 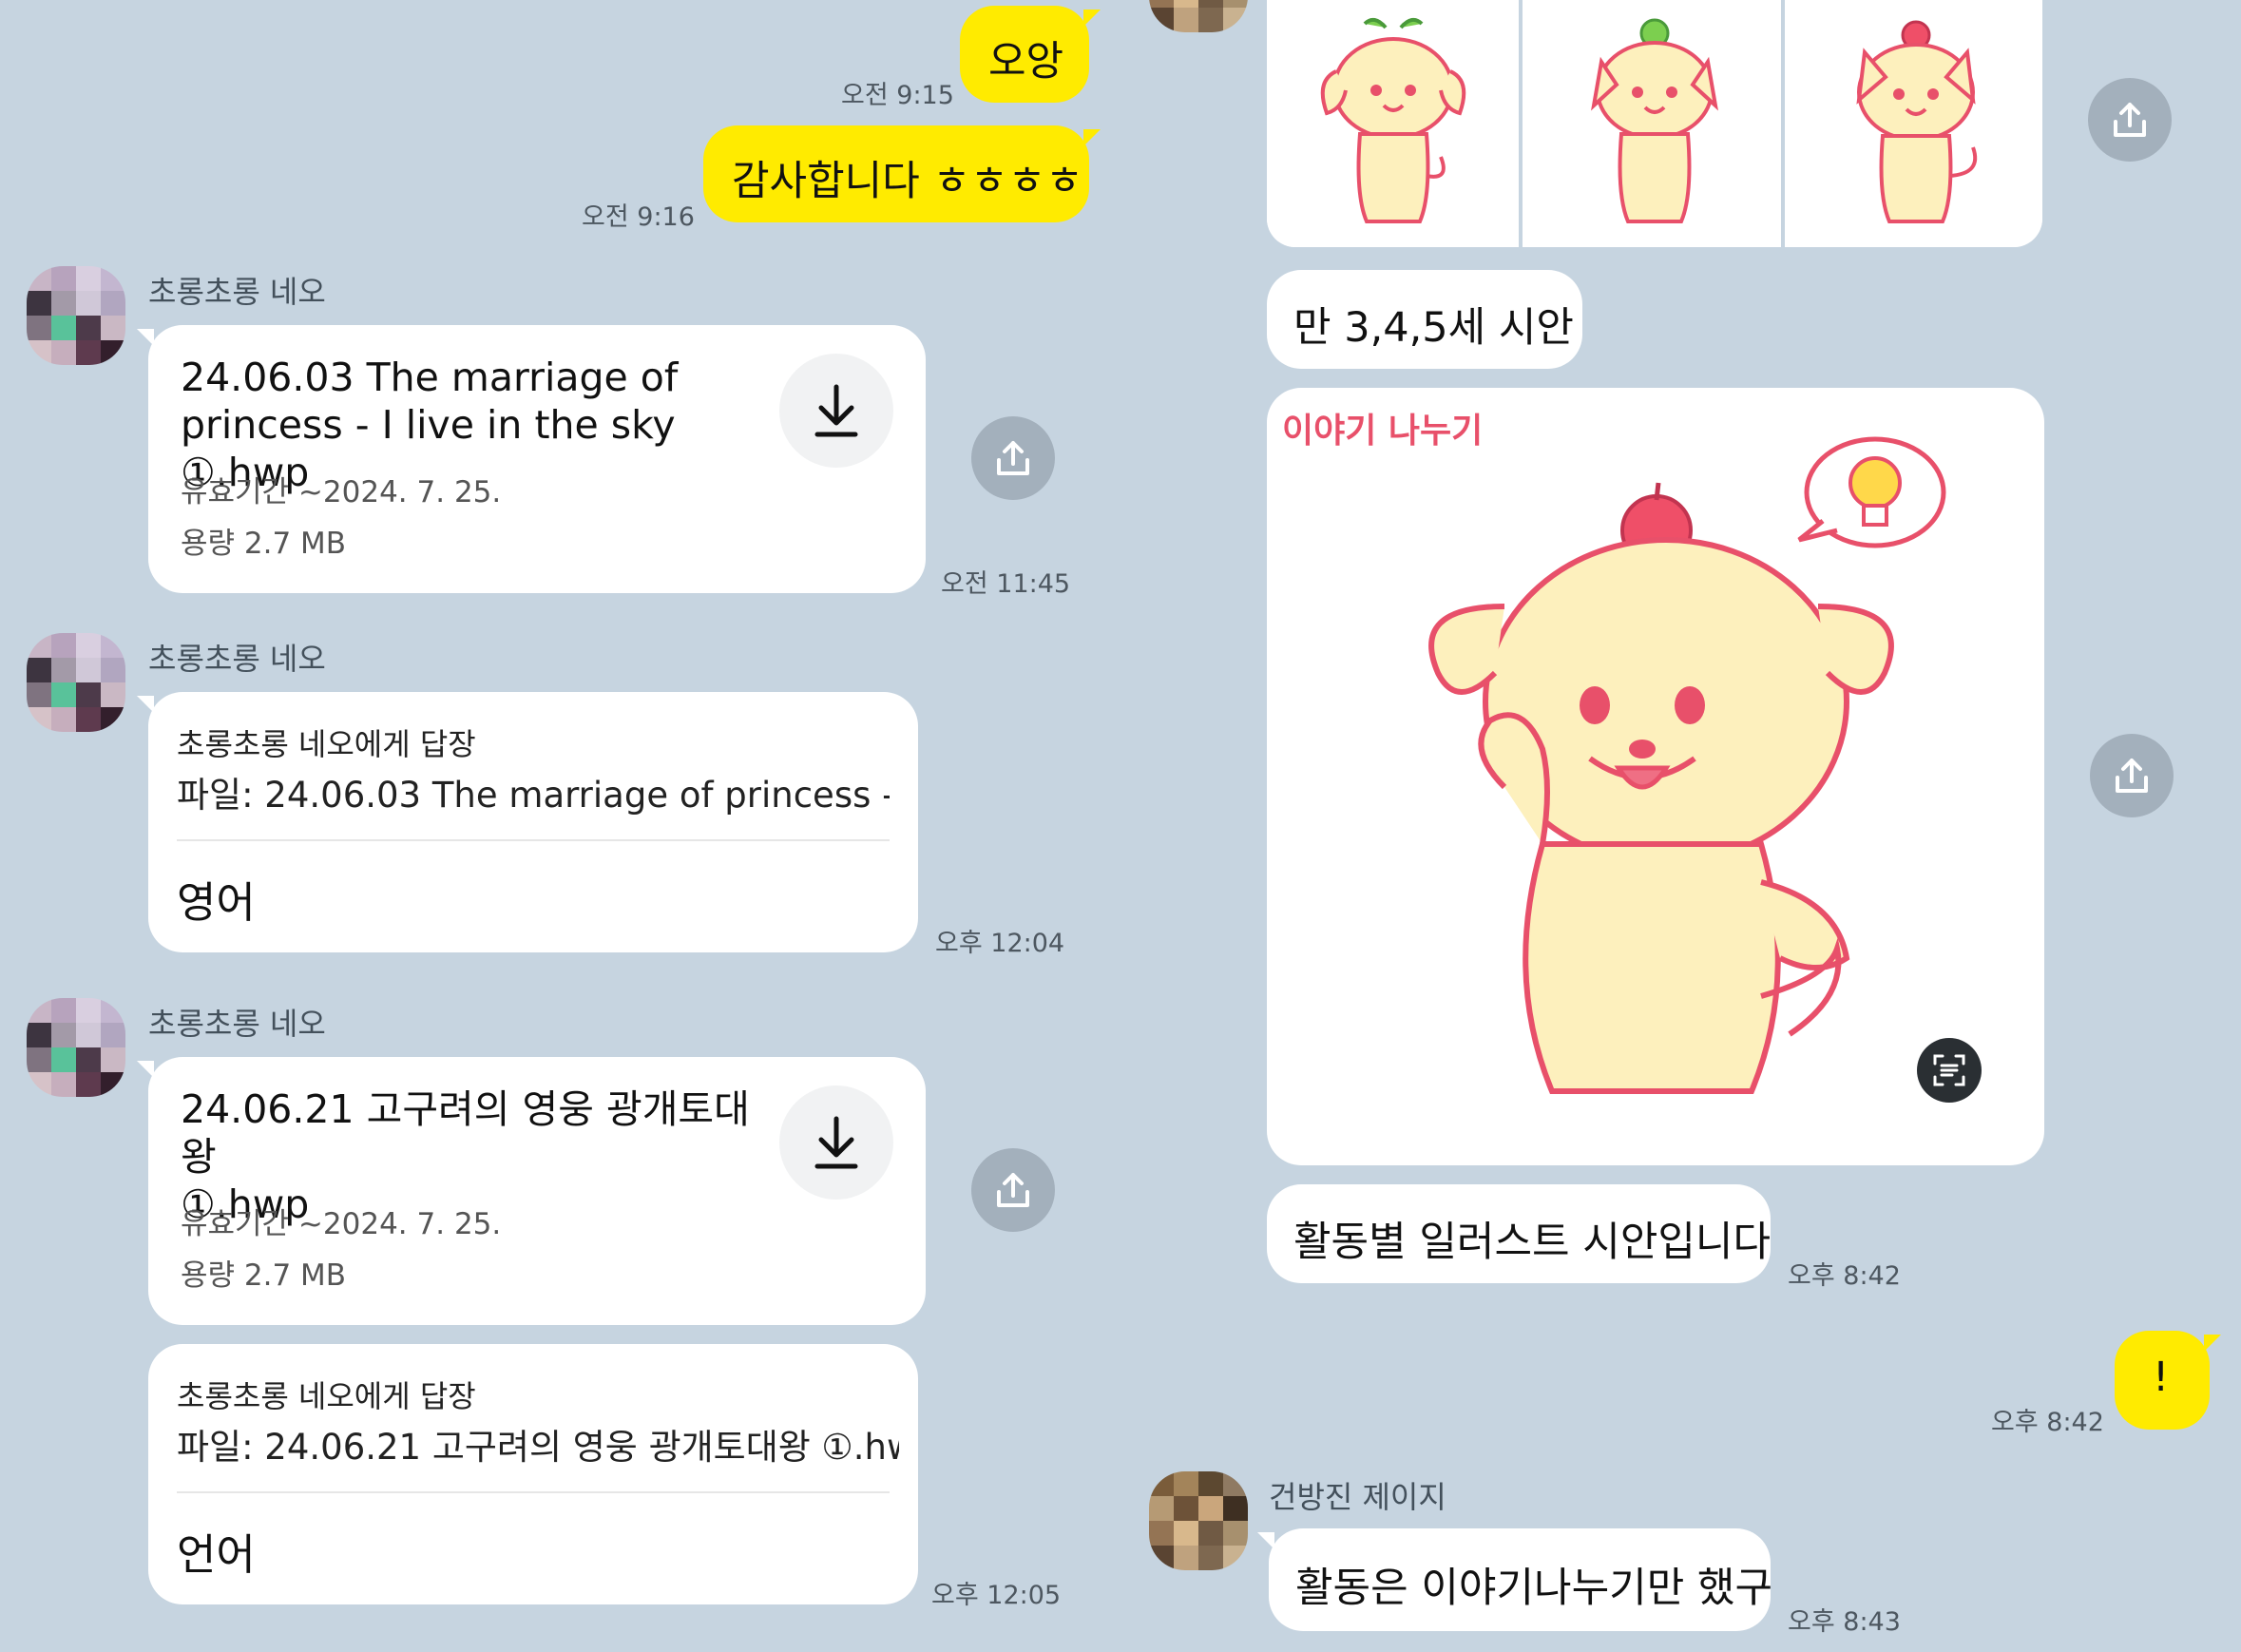 I want to click on message-text: 언어, so click(x=216, y=1554).